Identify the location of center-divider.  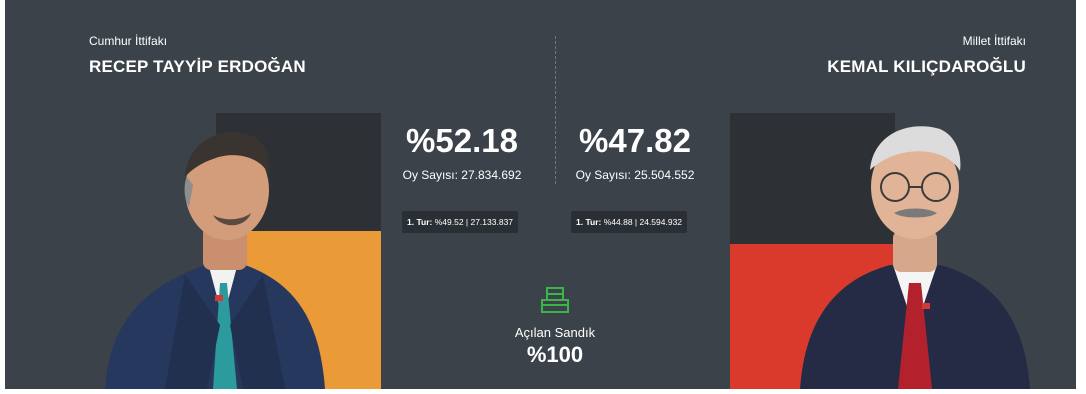
(555, 110).